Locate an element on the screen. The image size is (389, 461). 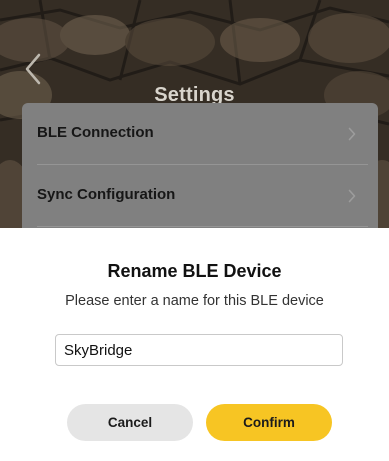
dialog-title: Rename BLE Device is located at coordinates (194, 271).